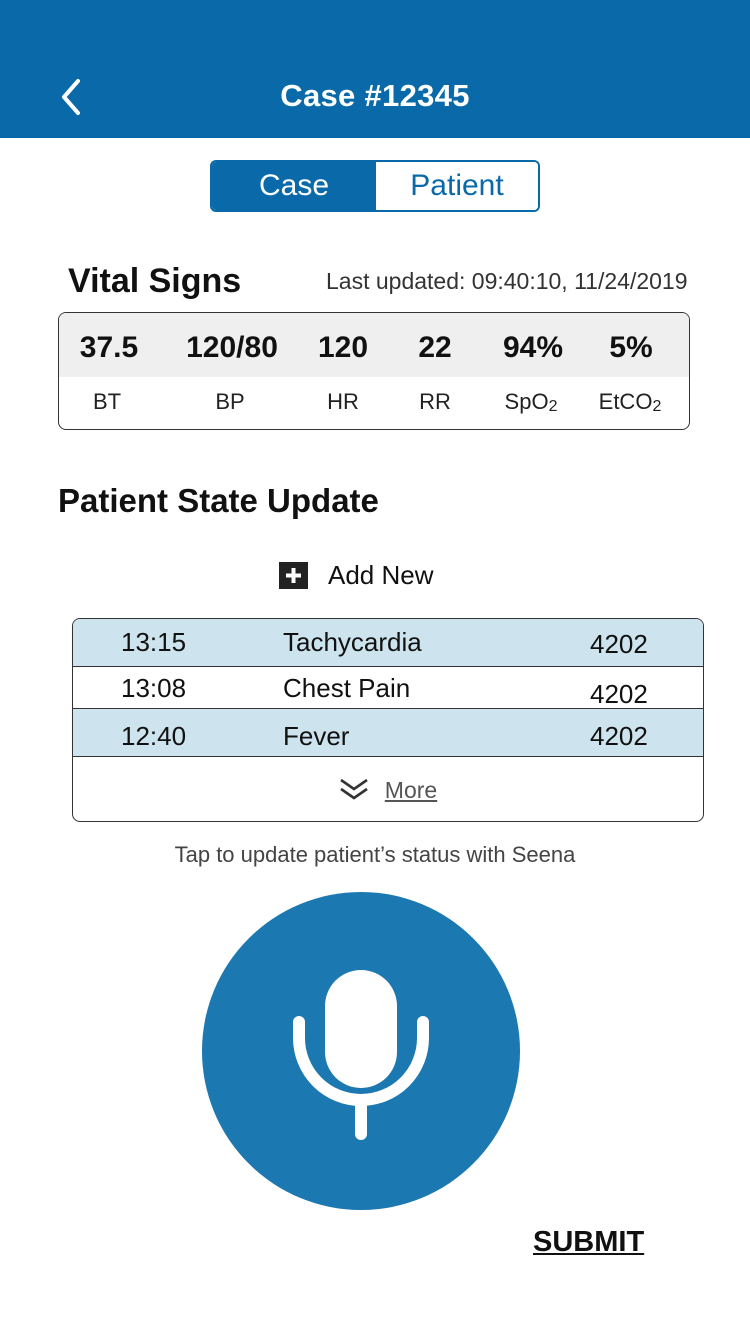 This screenshot has width=750, height=1334. Describe the element at coordinates (375, 69) in the screenshot. I see `app-header: Case #12345` at that location.